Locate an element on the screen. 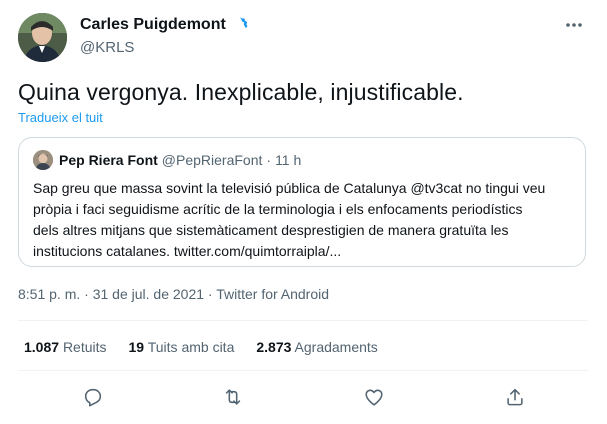 The image size is (607, 424). quoted-tweet-time: 11 h is located at coordinates (288, 160).